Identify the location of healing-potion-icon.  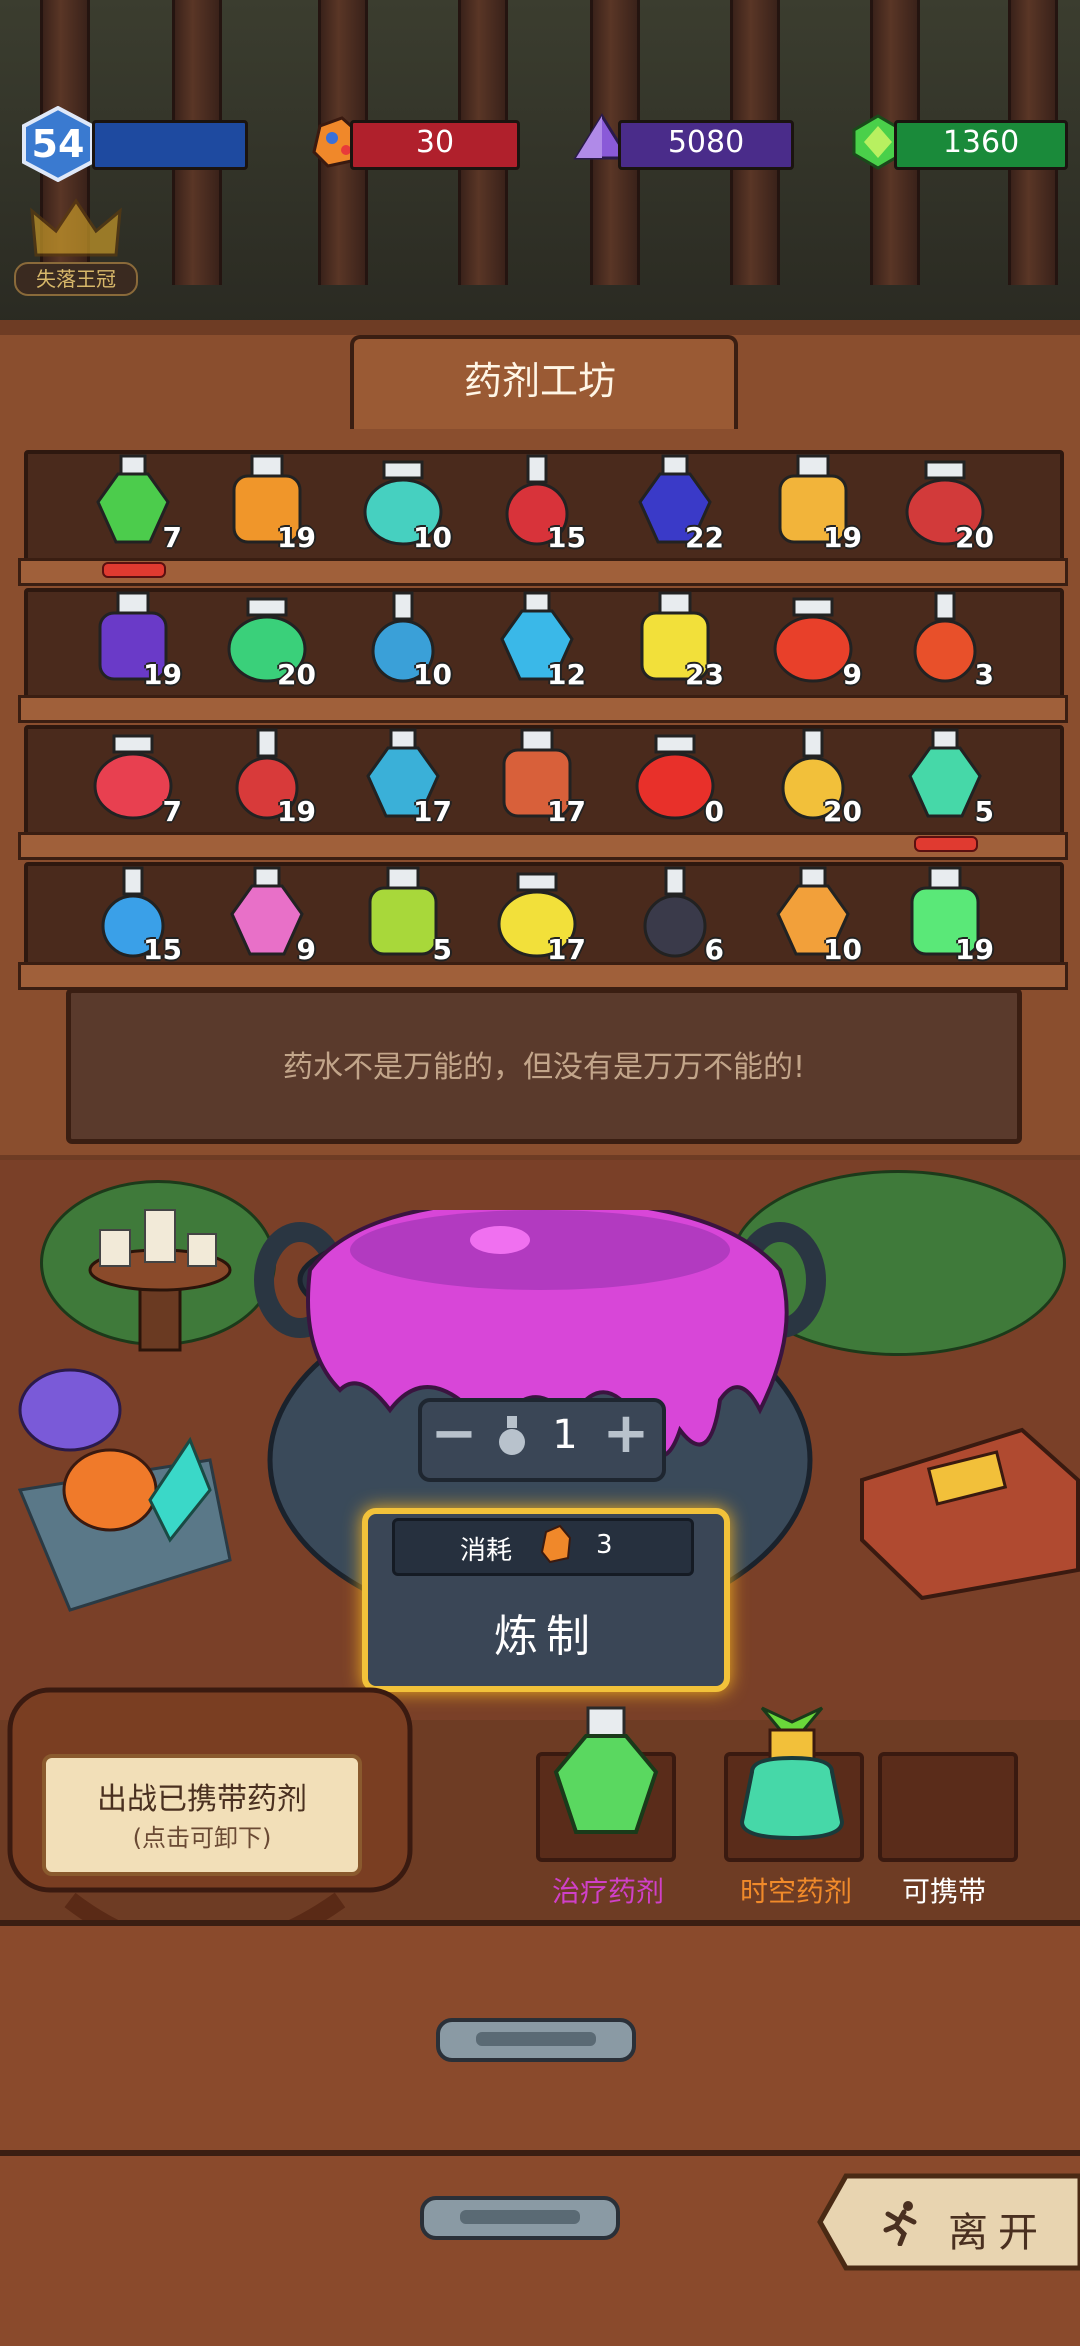
(606, 1777).